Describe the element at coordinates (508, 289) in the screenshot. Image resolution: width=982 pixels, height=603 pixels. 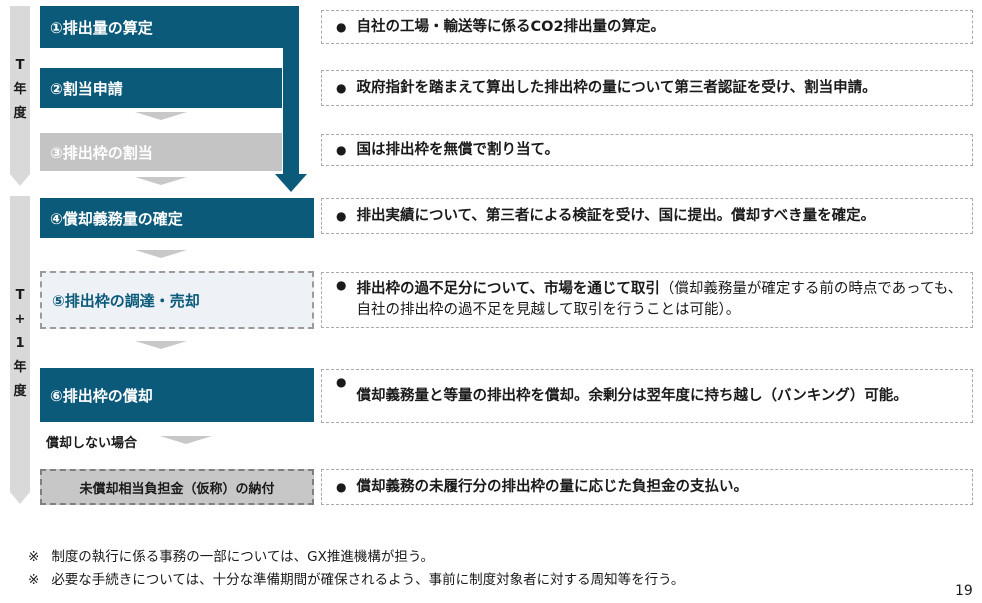
I see `desc-text: 排出枠の過不足分について、市場を通じて取引` at that location.